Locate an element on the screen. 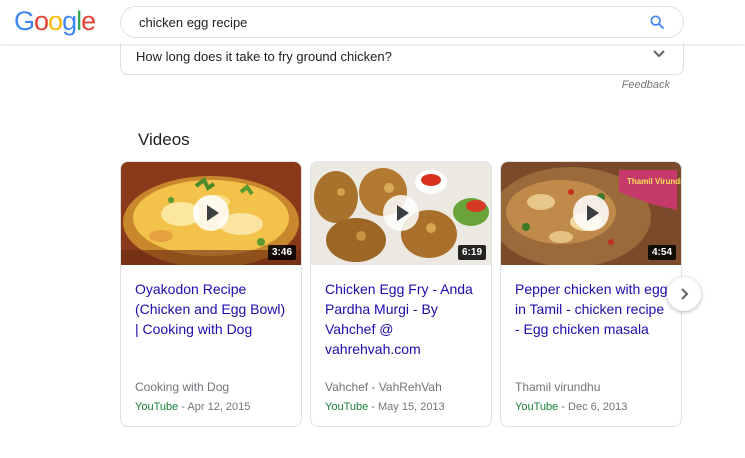 Image resolution: width=745 pixels, height=458 pixels. video-thumbnail: 6:19 is located at coordinates (401, 213).